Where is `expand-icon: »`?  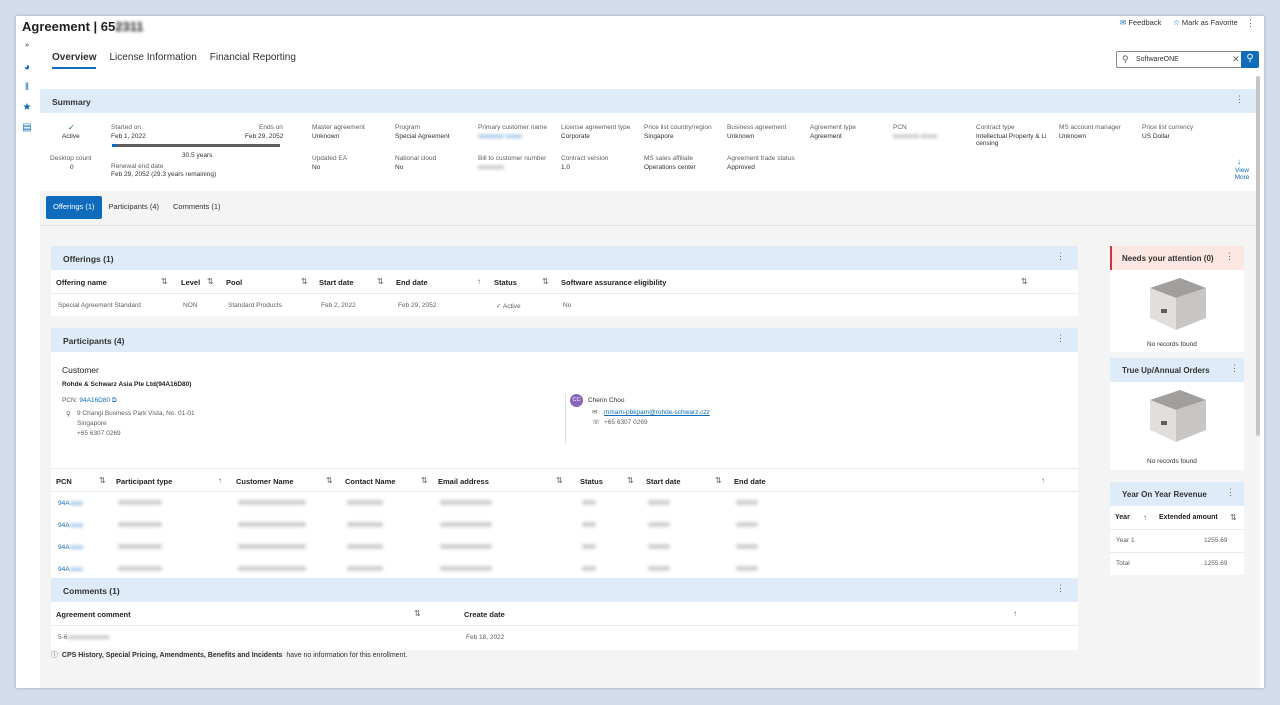
expand-icon: » is located at coordinates (27, 52).